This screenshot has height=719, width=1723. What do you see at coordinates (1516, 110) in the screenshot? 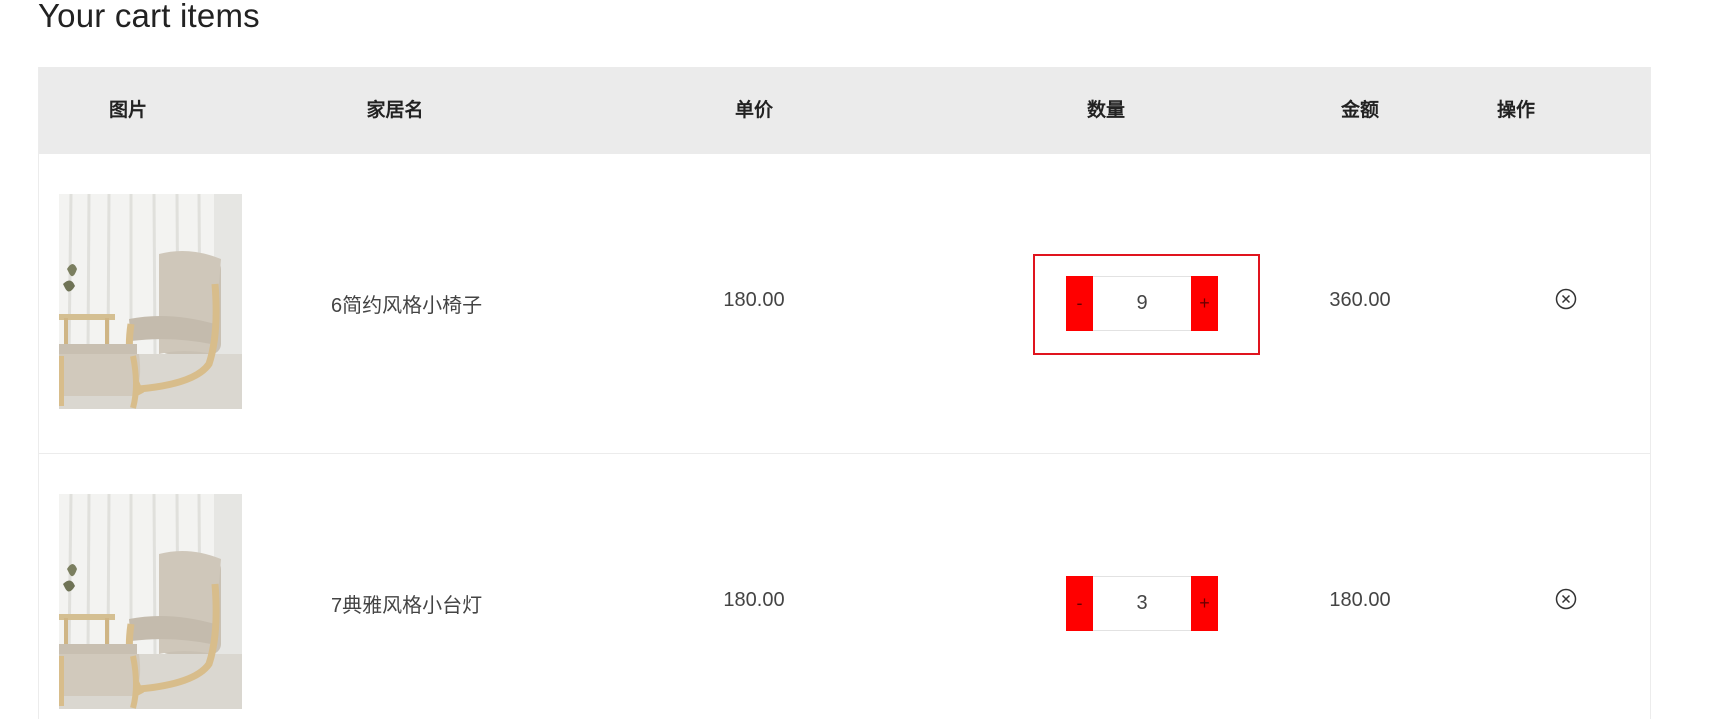
I see `header-action: 操作` at bounding box center [1516, 110].